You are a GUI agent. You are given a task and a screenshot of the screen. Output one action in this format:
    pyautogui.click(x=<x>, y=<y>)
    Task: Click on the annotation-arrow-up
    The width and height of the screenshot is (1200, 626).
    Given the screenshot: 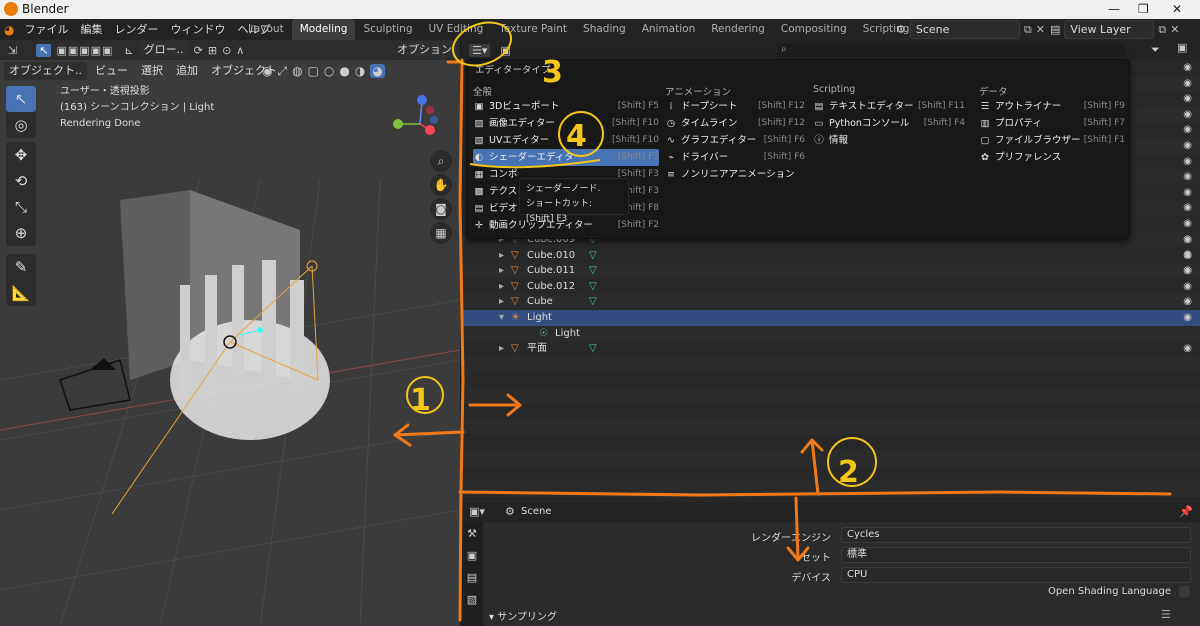 What is the action you would take?
    pyautogui.click(x=812, y=467)
    